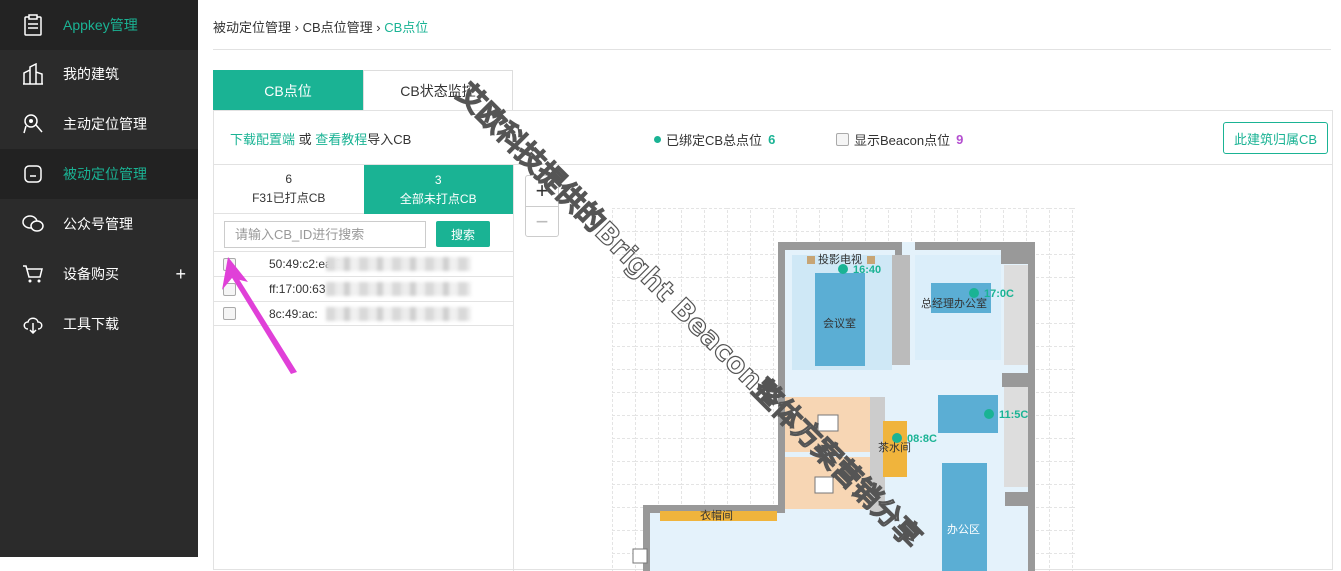  What do you see at coordinates (463, 234) in the screenshot?
I see `search-button: 搜索` at bounding box center [463, 234].